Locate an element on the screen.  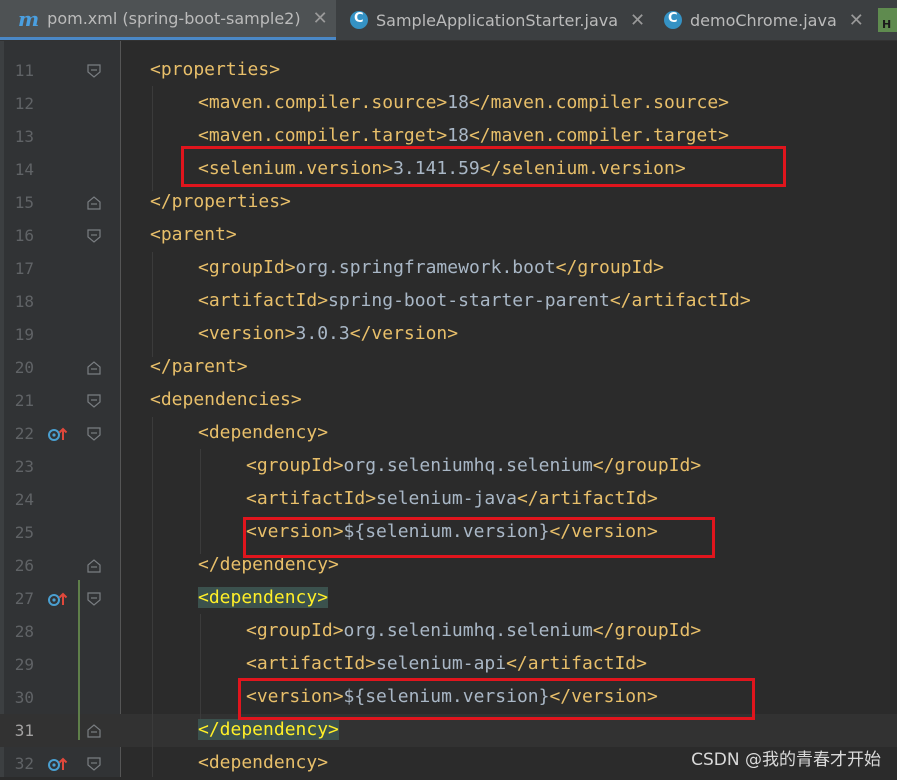
line-number: 21 is located at coordinates (24, 400).